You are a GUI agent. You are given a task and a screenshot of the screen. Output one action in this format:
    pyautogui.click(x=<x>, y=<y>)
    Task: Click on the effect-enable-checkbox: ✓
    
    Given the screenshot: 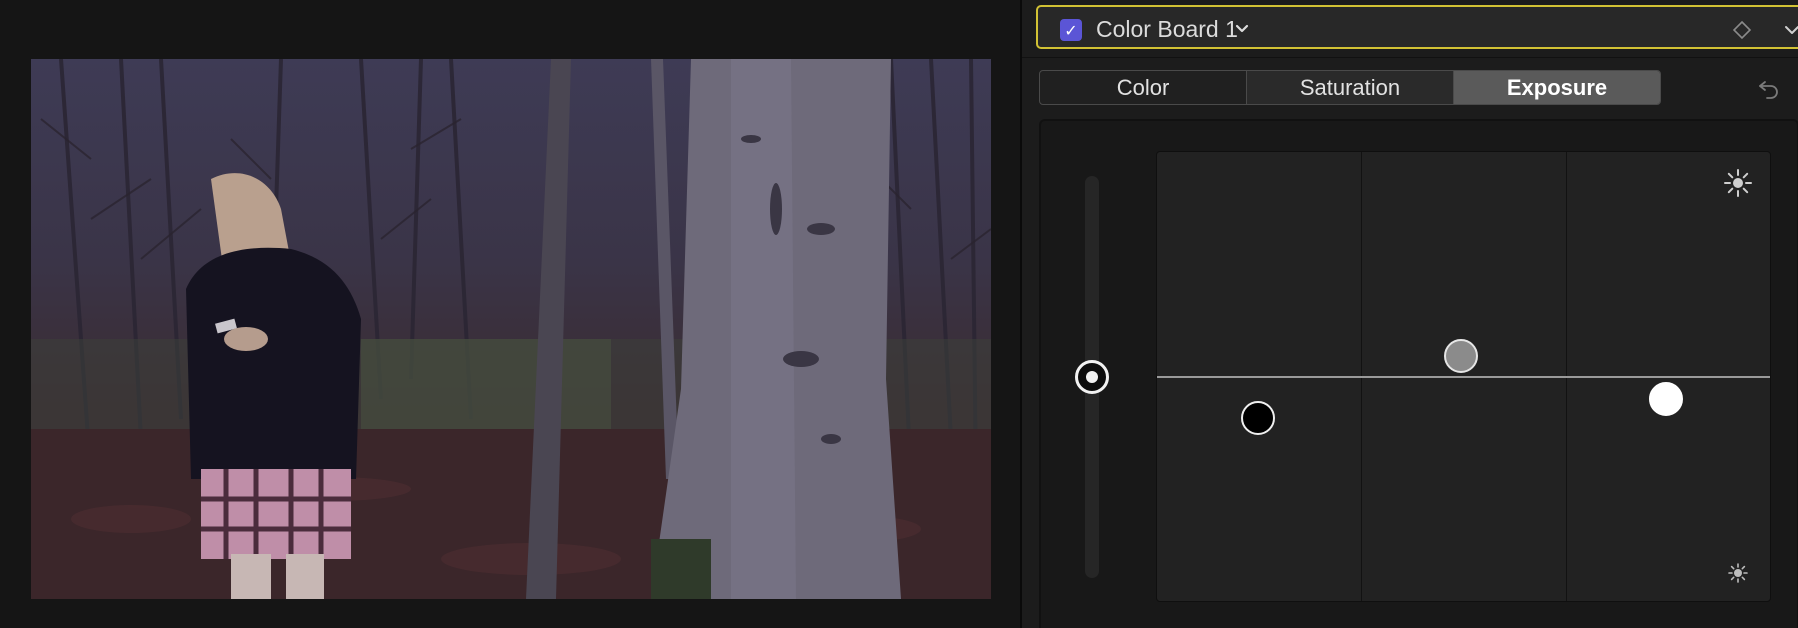 What is the action you would take?
    pyautogui.click(x=1071, y=30)
    